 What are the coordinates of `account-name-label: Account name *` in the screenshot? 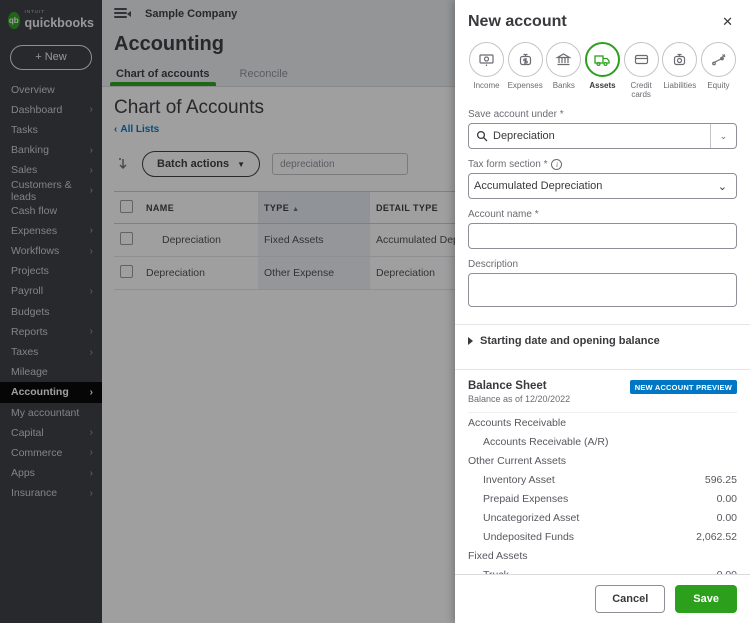 It's located at (503, 215).